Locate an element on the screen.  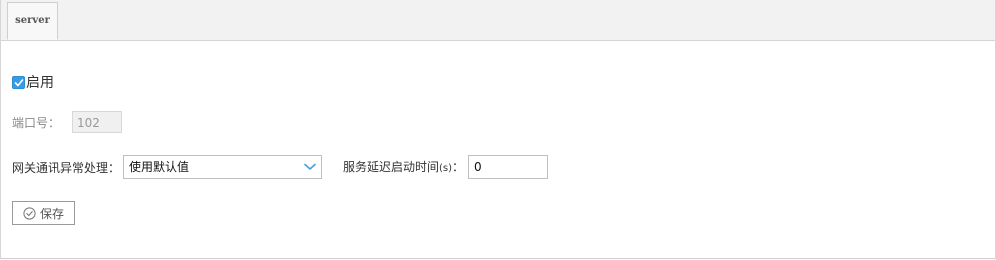
delay-label: 服务延迟启动时间(s)： is located at coordinates (403, 168).